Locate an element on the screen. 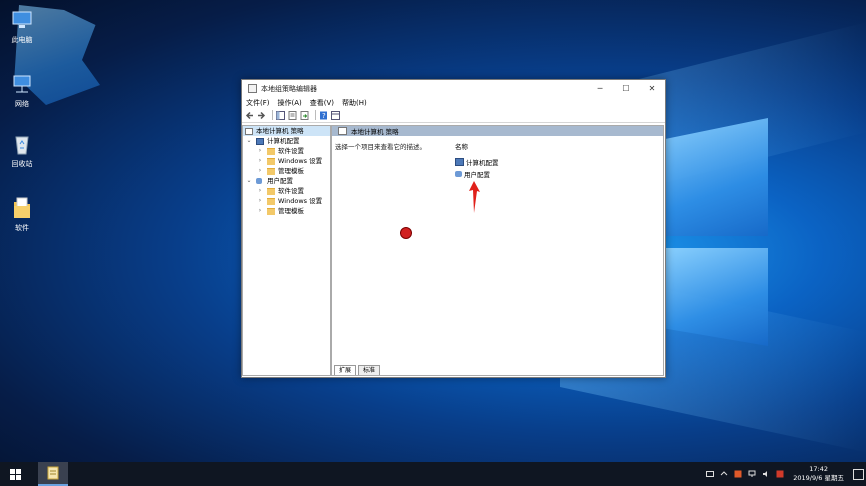 This screenshot has height=486, width=866. desktop-icon-label: 网络 is located at coordinates (22, 104).